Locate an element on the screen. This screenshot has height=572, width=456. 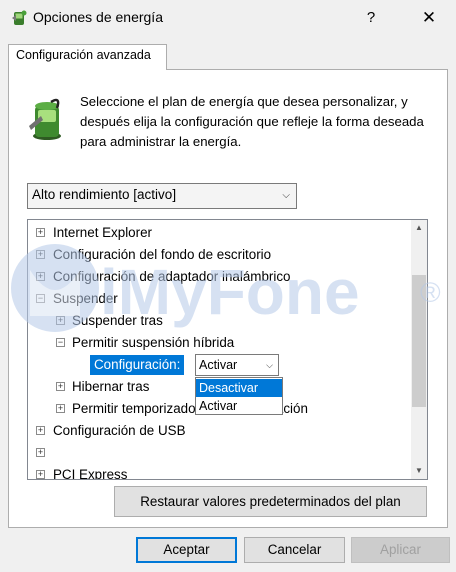
setting-select: Activar ⌵ is located at coordinates (237, 365).